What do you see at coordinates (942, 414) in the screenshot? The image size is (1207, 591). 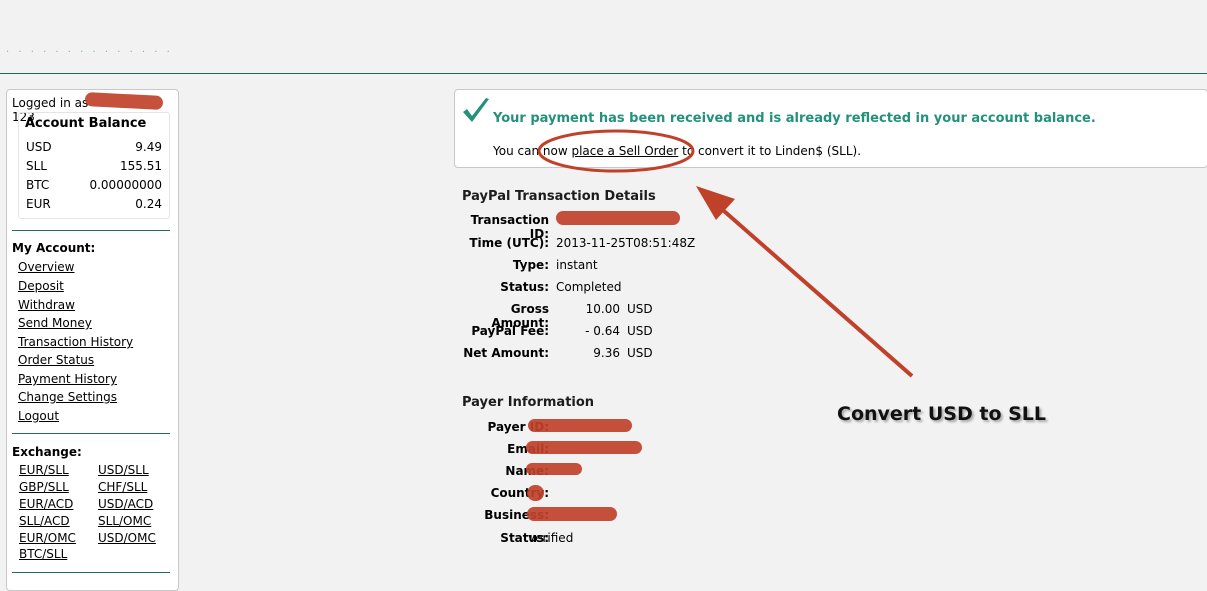 I see `annotation-callout: Convert USD to SLL` at bounding box center [942, 414].